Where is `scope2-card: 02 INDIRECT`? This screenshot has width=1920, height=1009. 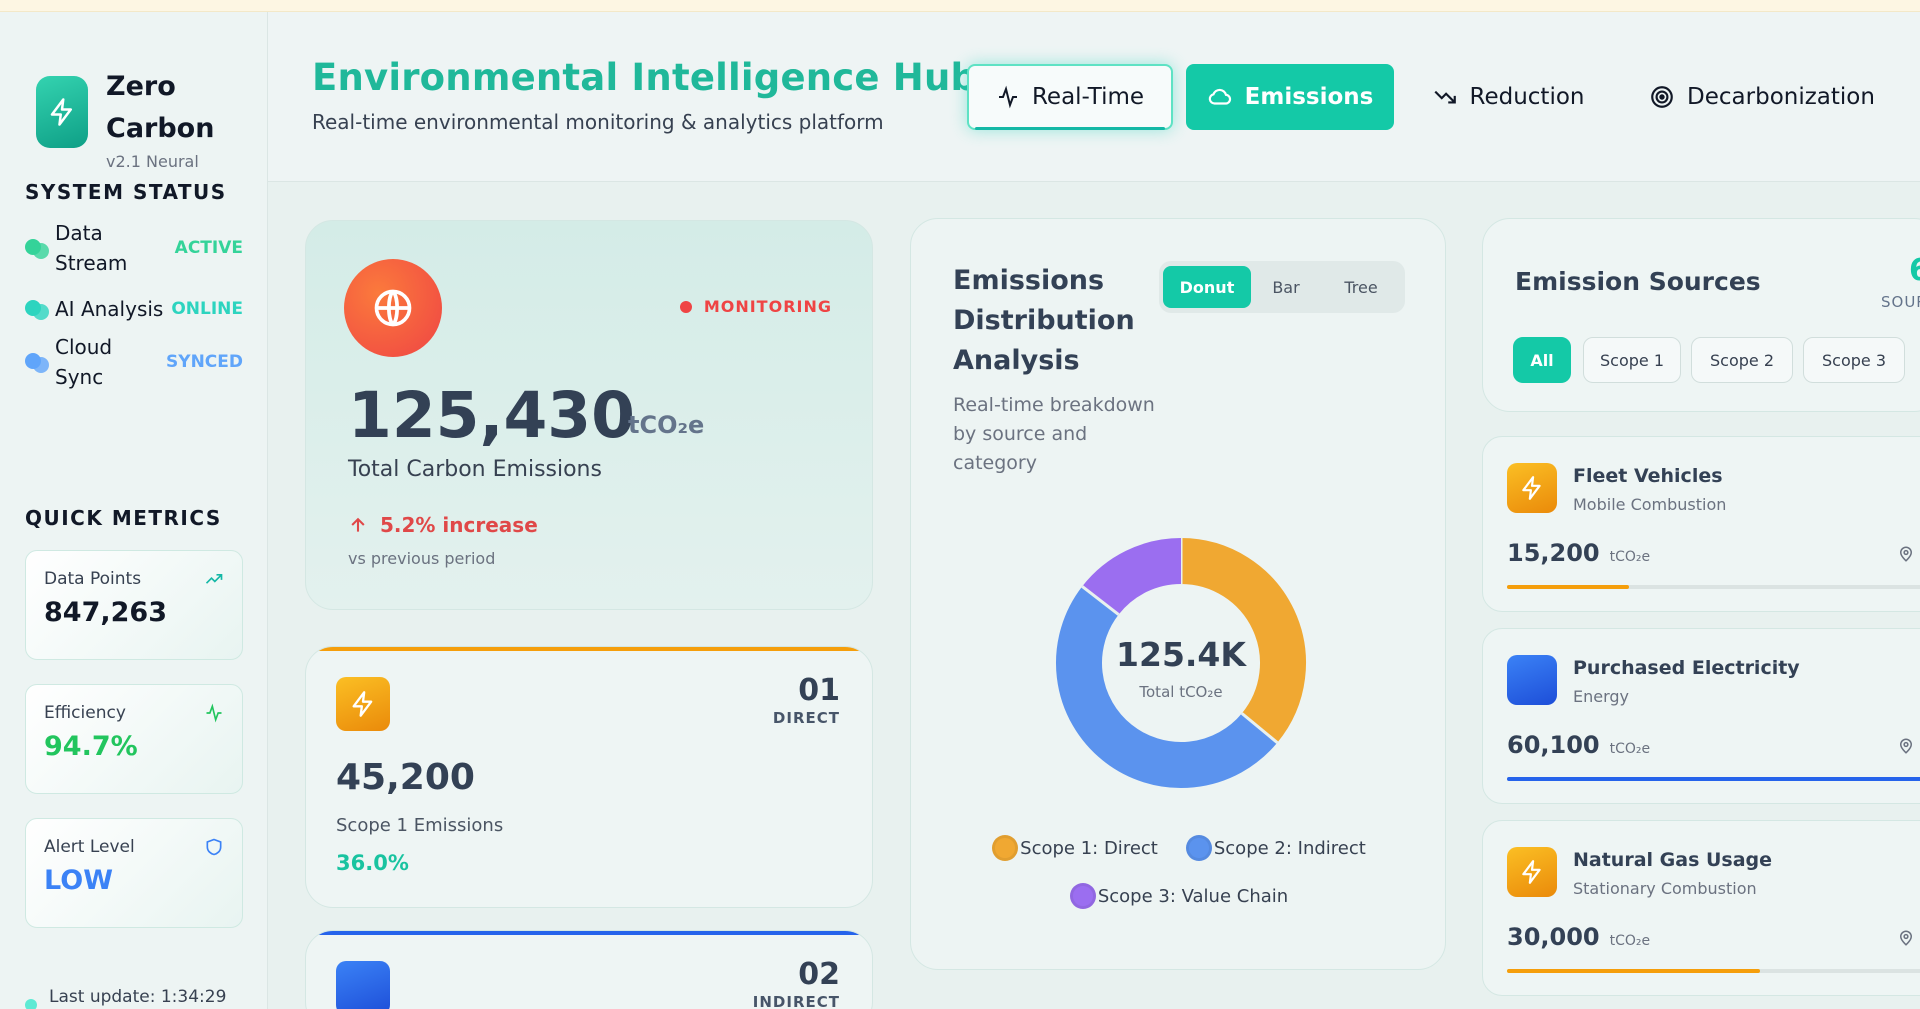
scope2-card: 02 INDIRECT is located at coordinates (589, 969).